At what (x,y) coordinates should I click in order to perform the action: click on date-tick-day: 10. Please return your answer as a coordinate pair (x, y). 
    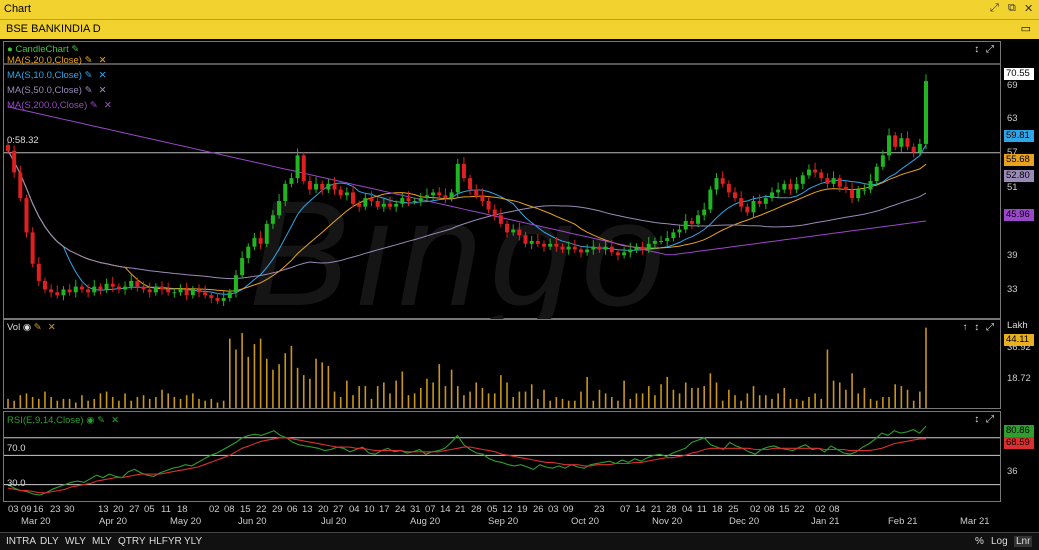
    Looking at the image, I should click on (369, 509).